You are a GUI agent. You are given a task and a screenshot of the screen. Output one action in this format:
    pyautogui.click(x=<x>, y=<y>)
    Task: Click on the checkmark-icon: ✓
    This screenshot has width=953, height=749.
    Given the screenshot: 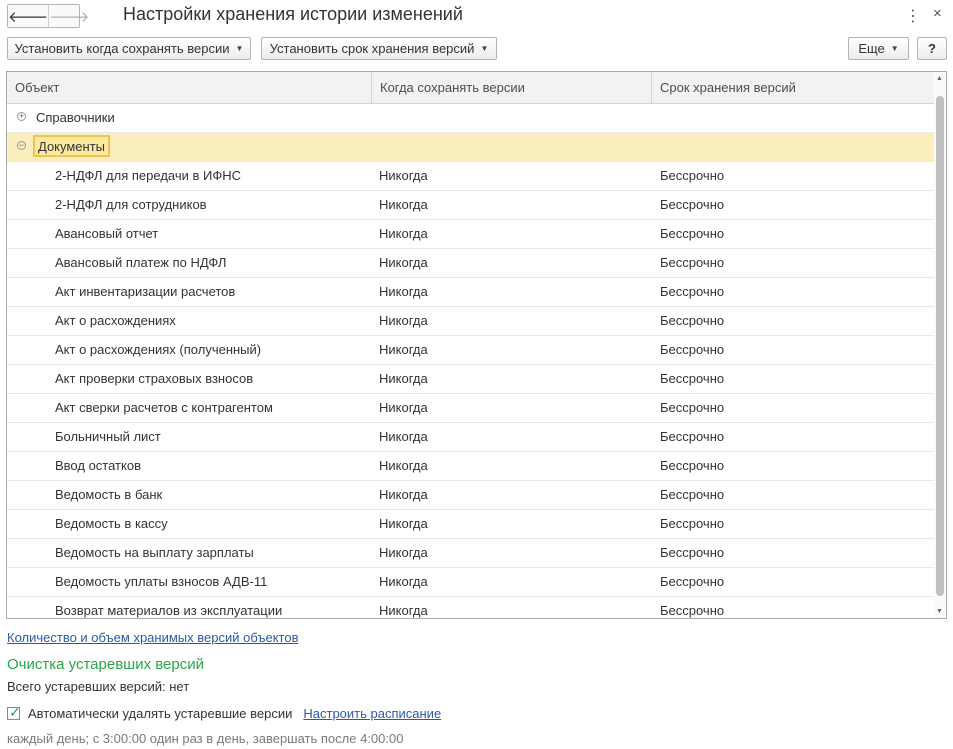 What is the action you would take?
    pyautogui.click(x=15, y=711)
    